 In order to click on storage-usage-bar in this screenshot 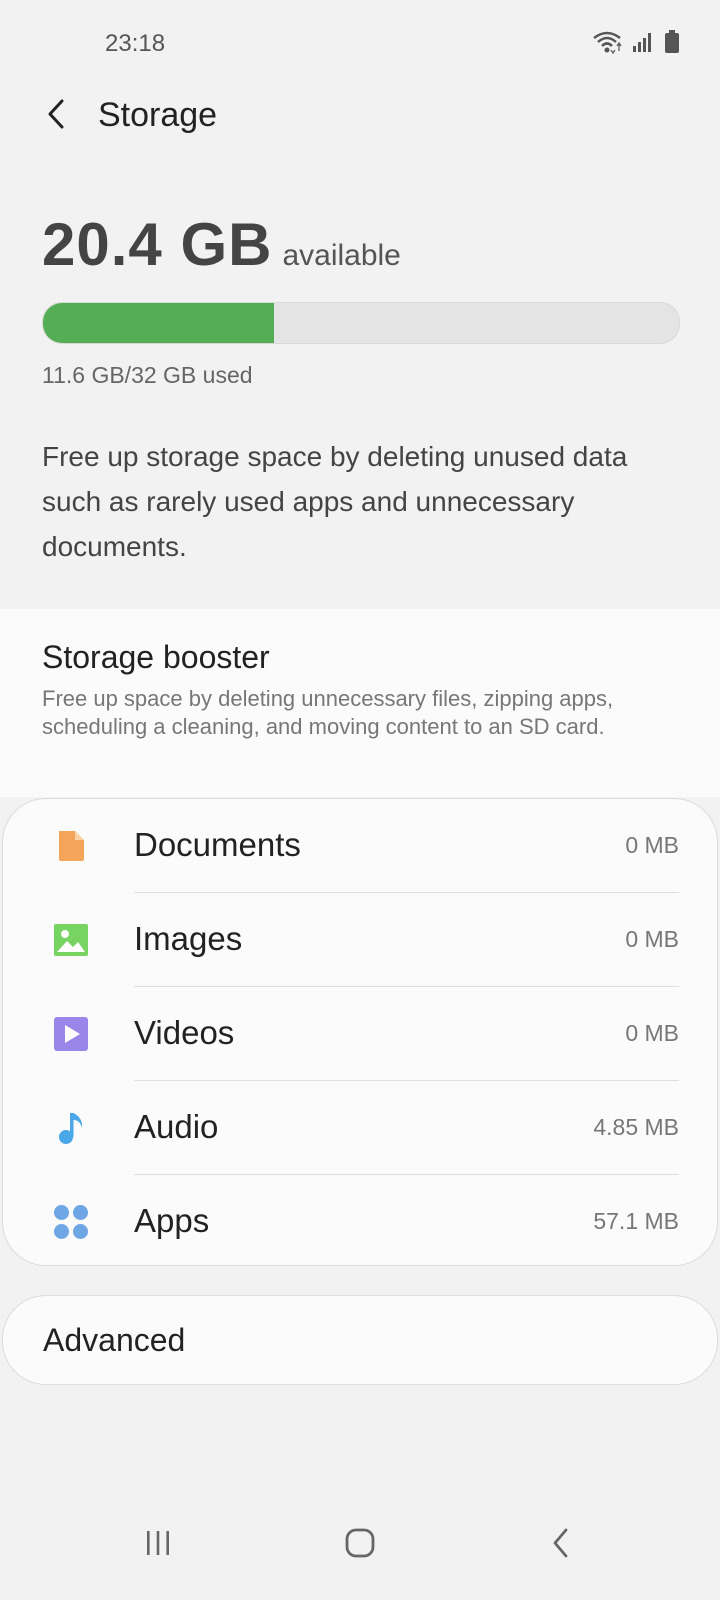, I will do `click(361, 323)`.